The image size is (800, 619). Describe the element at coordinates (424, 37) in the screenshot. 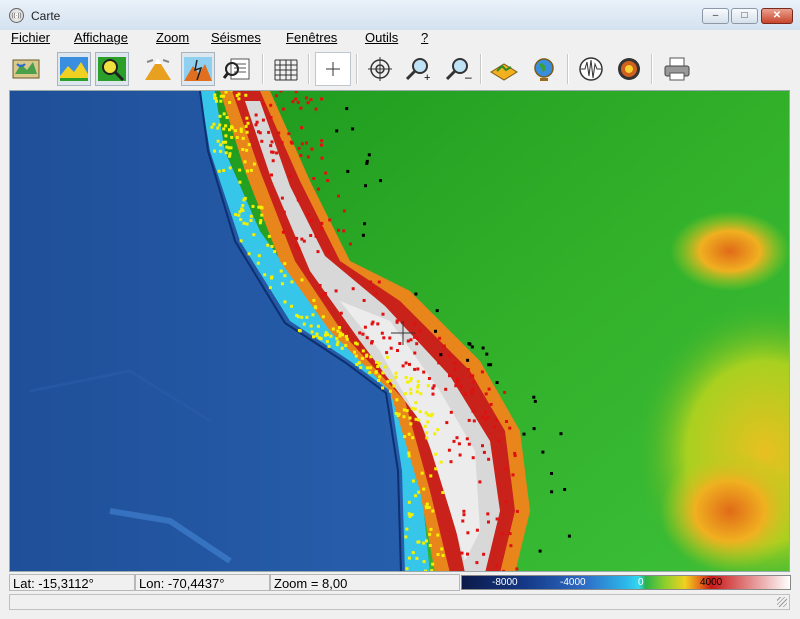

I see `menu-help: ?` at that location.